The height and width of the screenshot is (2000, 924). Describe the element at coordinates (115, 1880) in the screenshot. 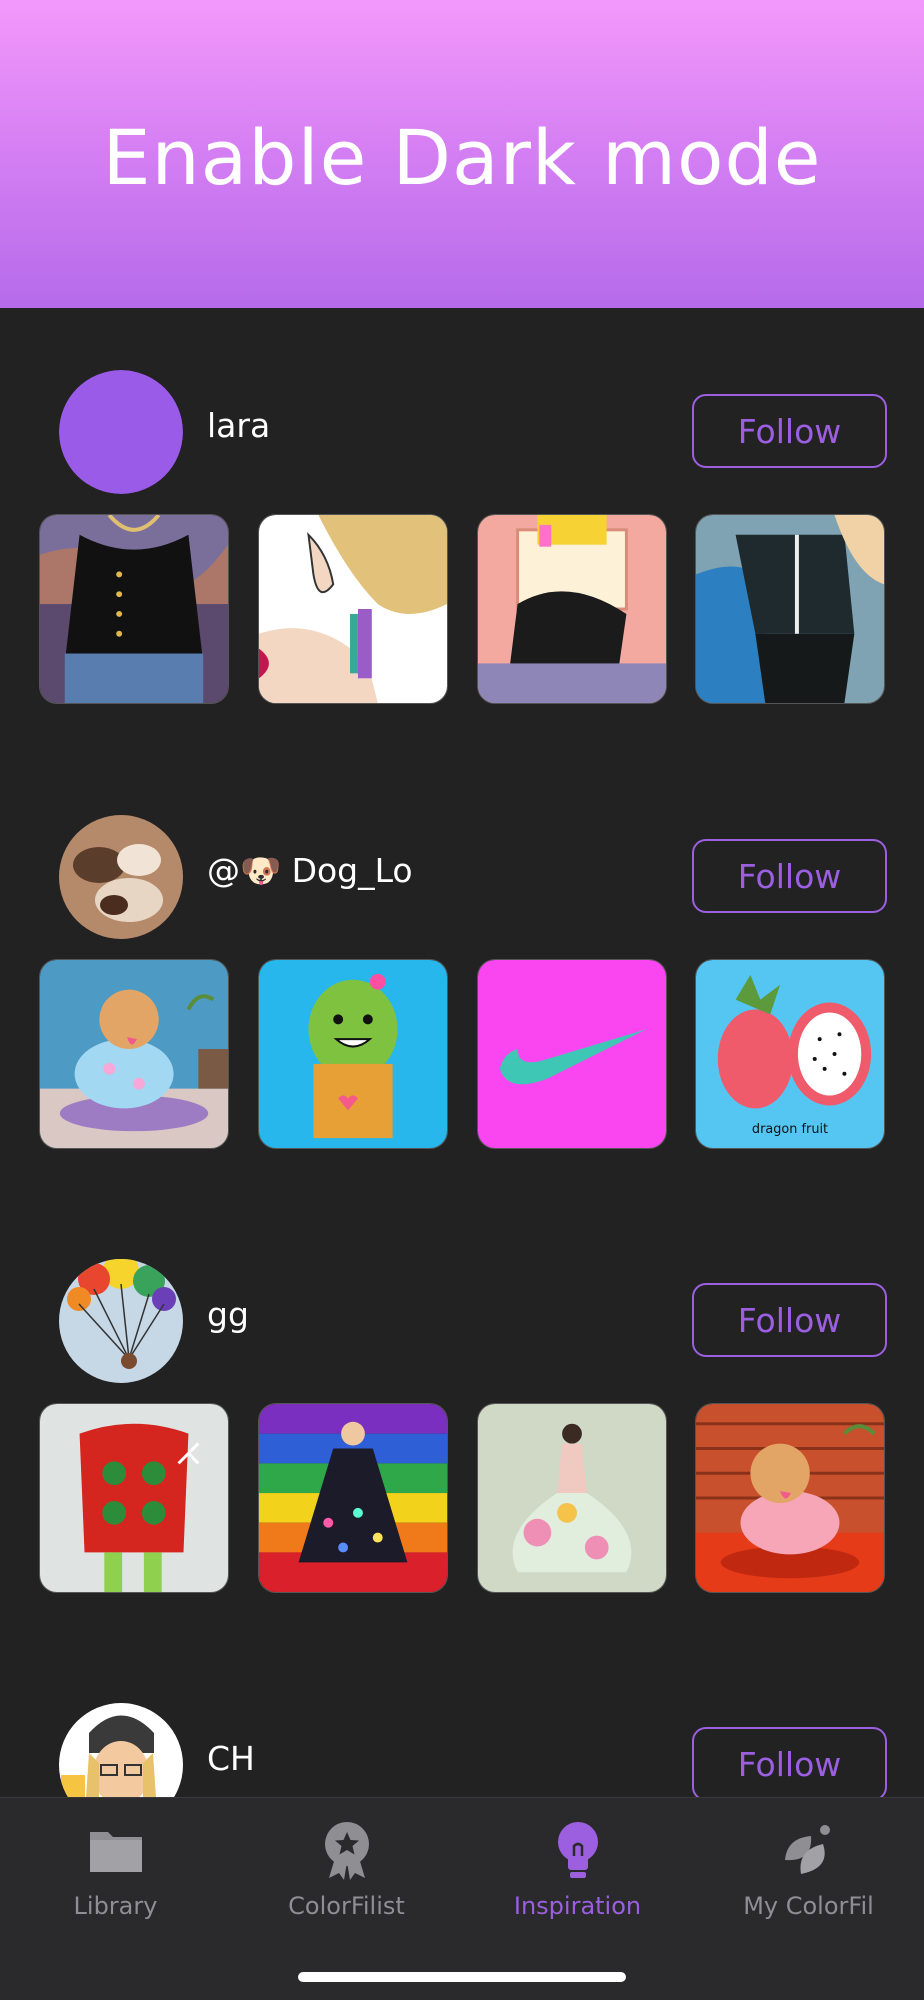

I see `tab-library: Library` at that location.